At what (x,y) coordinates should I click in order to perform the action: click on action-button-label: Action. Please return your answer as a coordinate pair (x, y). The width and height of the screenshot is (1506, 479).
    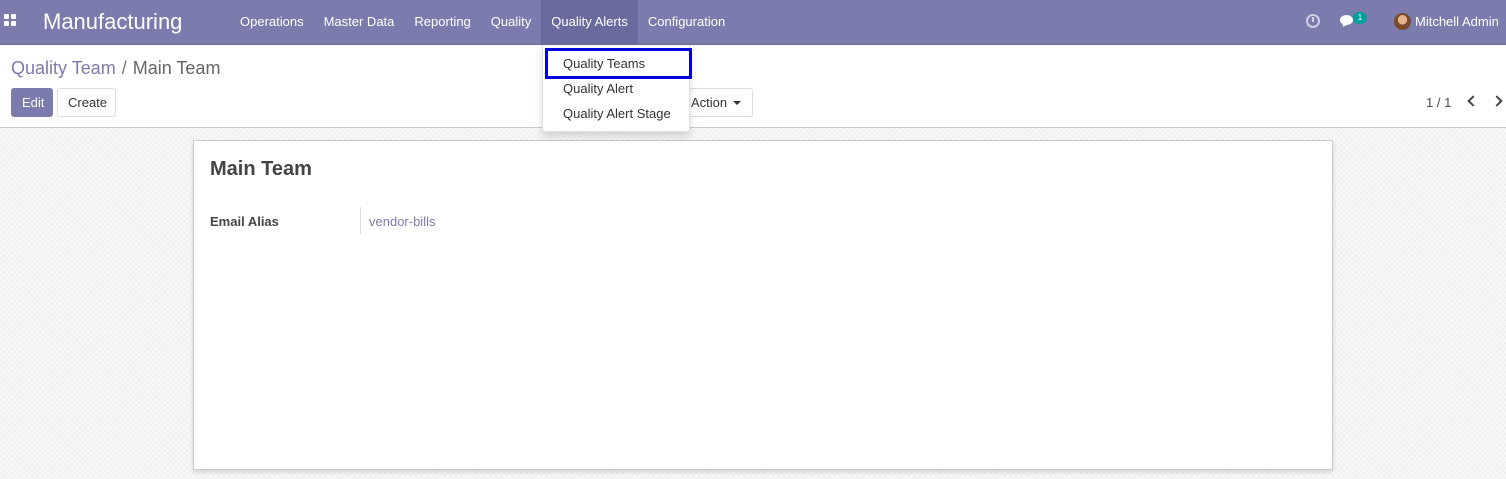
    Looking at the image, I should click on (709, 102).